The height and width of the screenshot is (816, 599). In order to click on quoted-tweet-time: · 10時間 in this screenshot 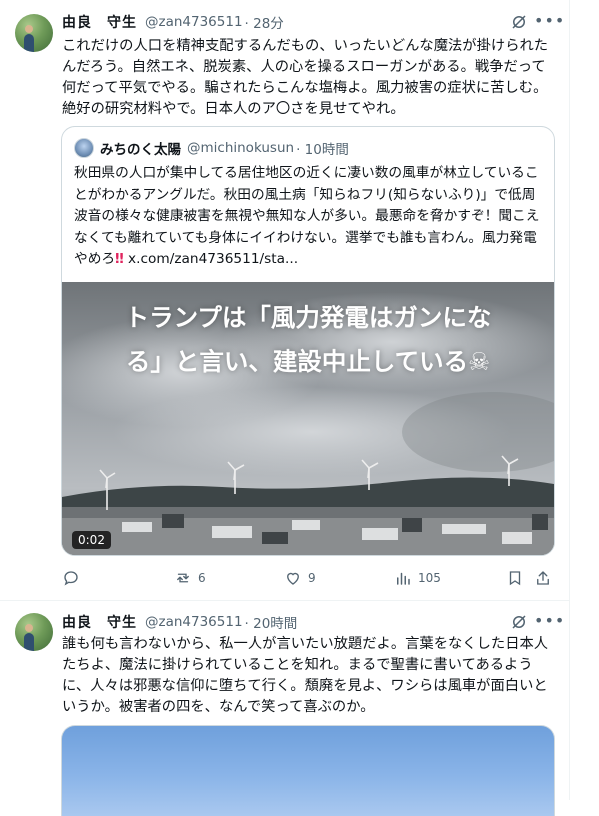, I will do `click(322, 150)`.